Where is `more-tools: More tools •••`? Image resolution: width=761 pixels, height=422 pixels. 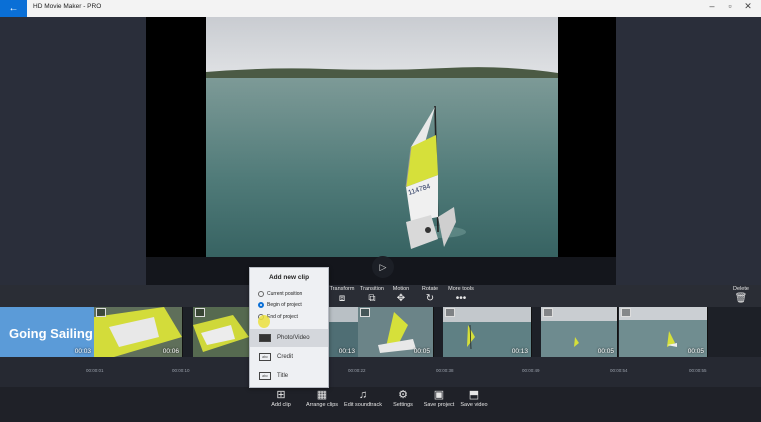 more-tools: More tools ••• is located at coordinates (461, 294).